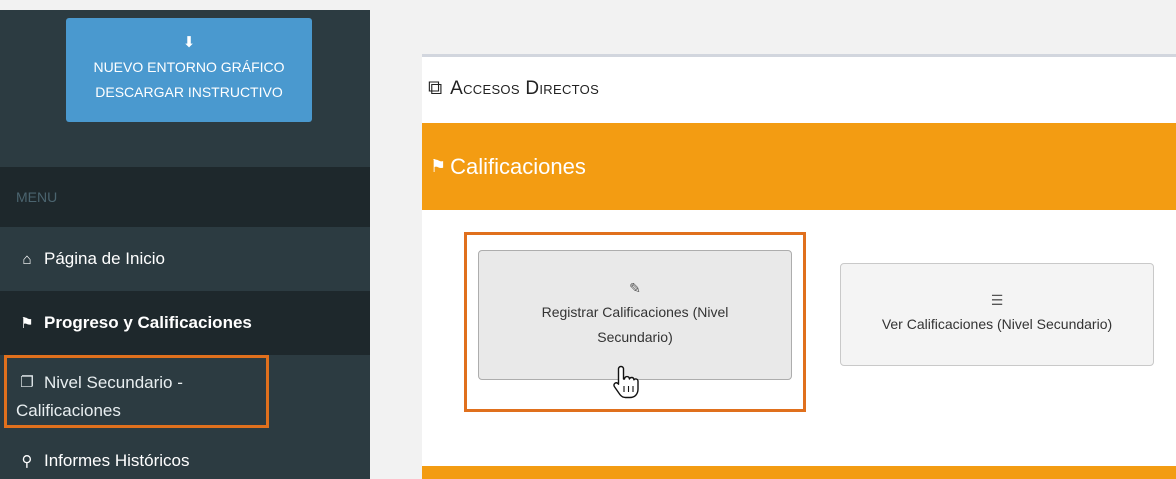 The image size is (1176, 479). I want to click on register-grades-line2: Secundario), so click(635, 337).